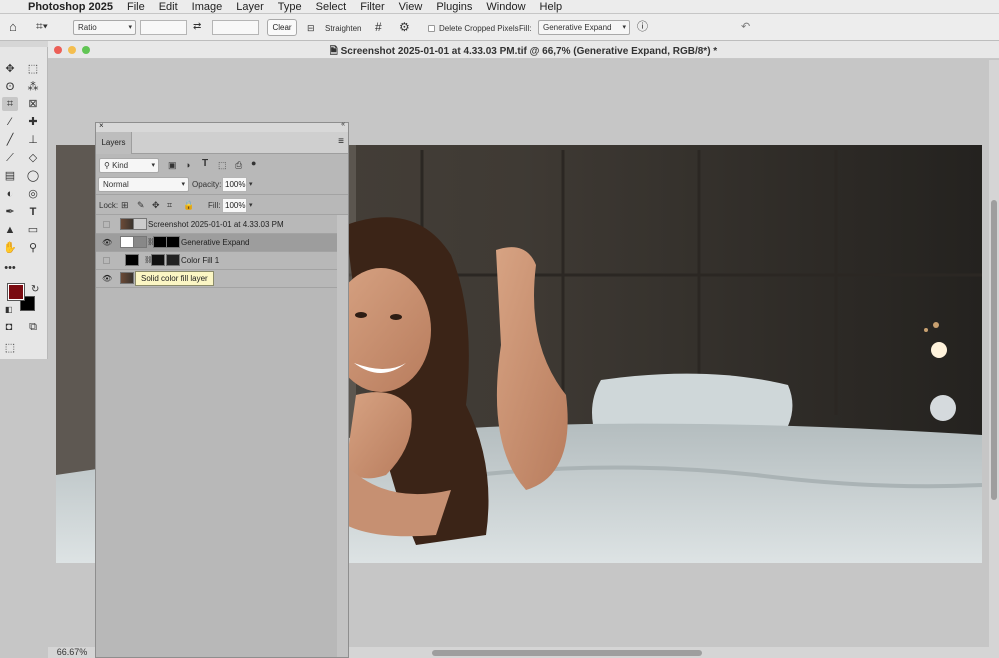 The image size is (999, 658). I want to click on straighten-label: Straighten, so click(343, 28).